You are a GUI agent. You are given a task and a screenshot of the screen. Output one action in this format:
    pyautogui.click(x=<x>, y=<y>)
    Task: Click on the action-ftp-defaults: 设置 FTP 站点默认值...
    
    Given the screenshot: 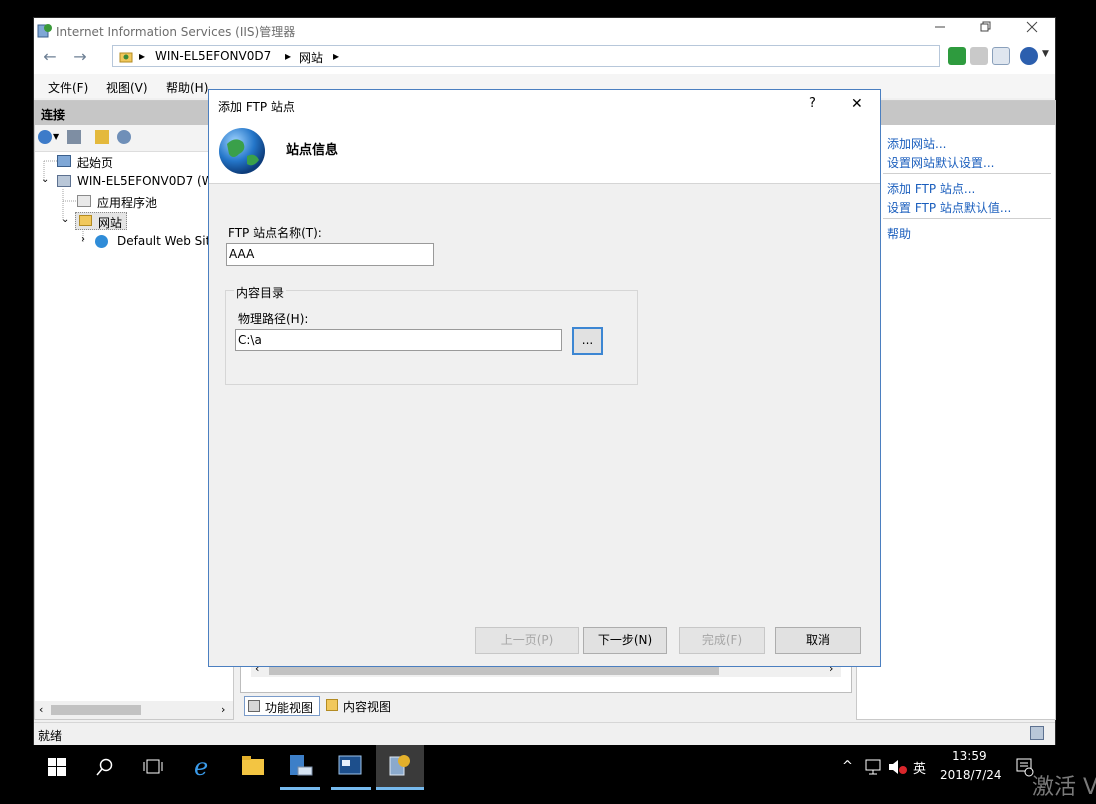 What is the action you would take?
    pyautogui.click(x=949, y=207)
    